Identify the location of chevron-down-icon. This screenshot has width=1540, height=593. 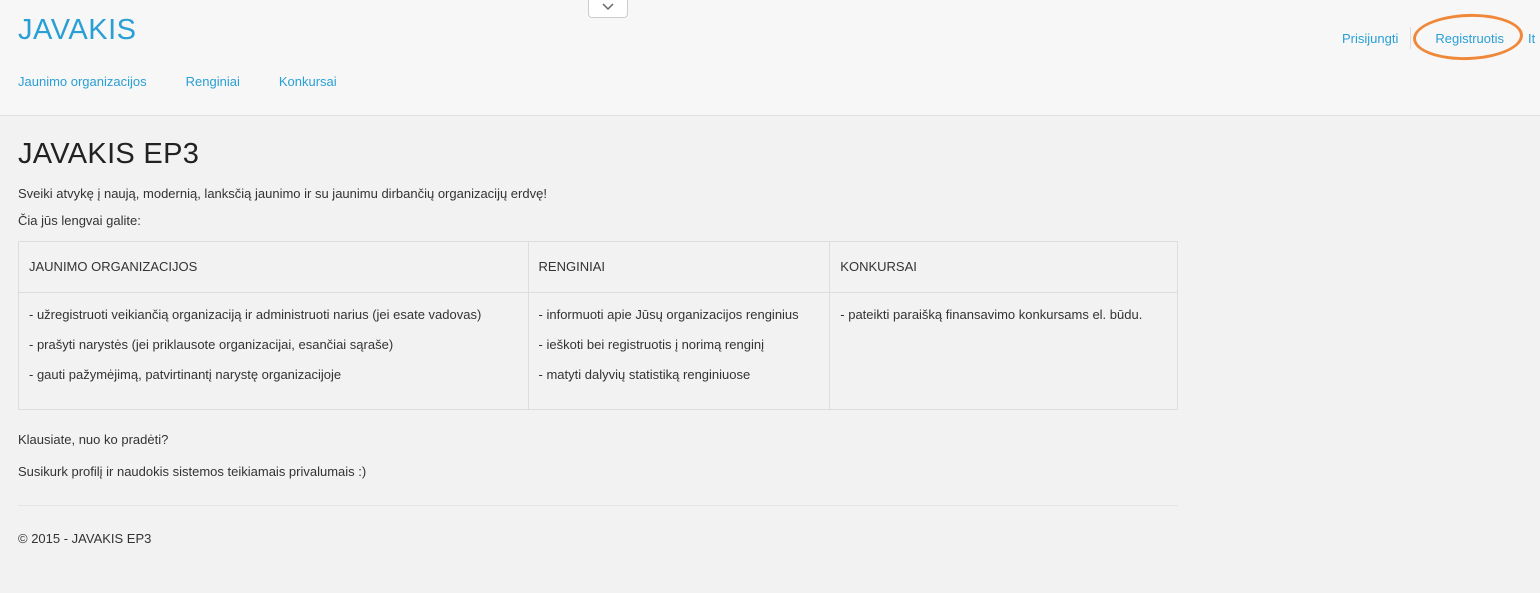
(608, 7).